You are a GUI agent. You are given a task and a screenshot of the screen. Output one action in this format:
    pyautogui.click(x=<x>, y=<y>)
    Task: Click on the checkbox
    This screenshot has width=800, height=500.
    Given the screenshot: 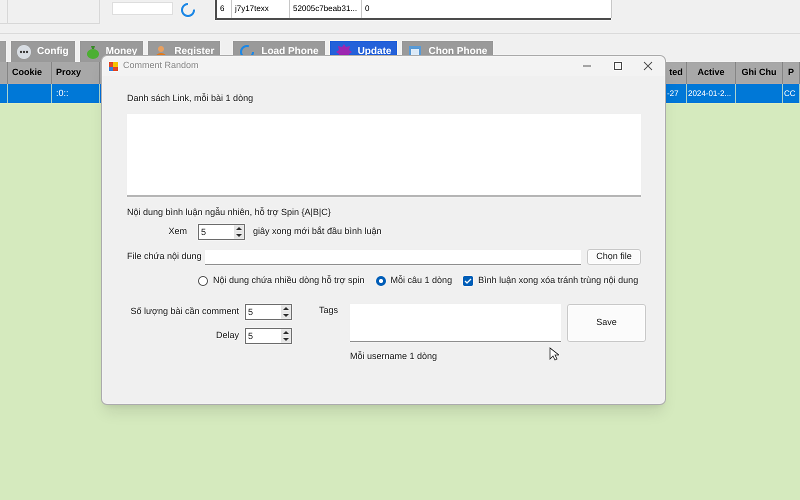 What is the action you would take?
    pyautogui.click(x=468, y=281)
    